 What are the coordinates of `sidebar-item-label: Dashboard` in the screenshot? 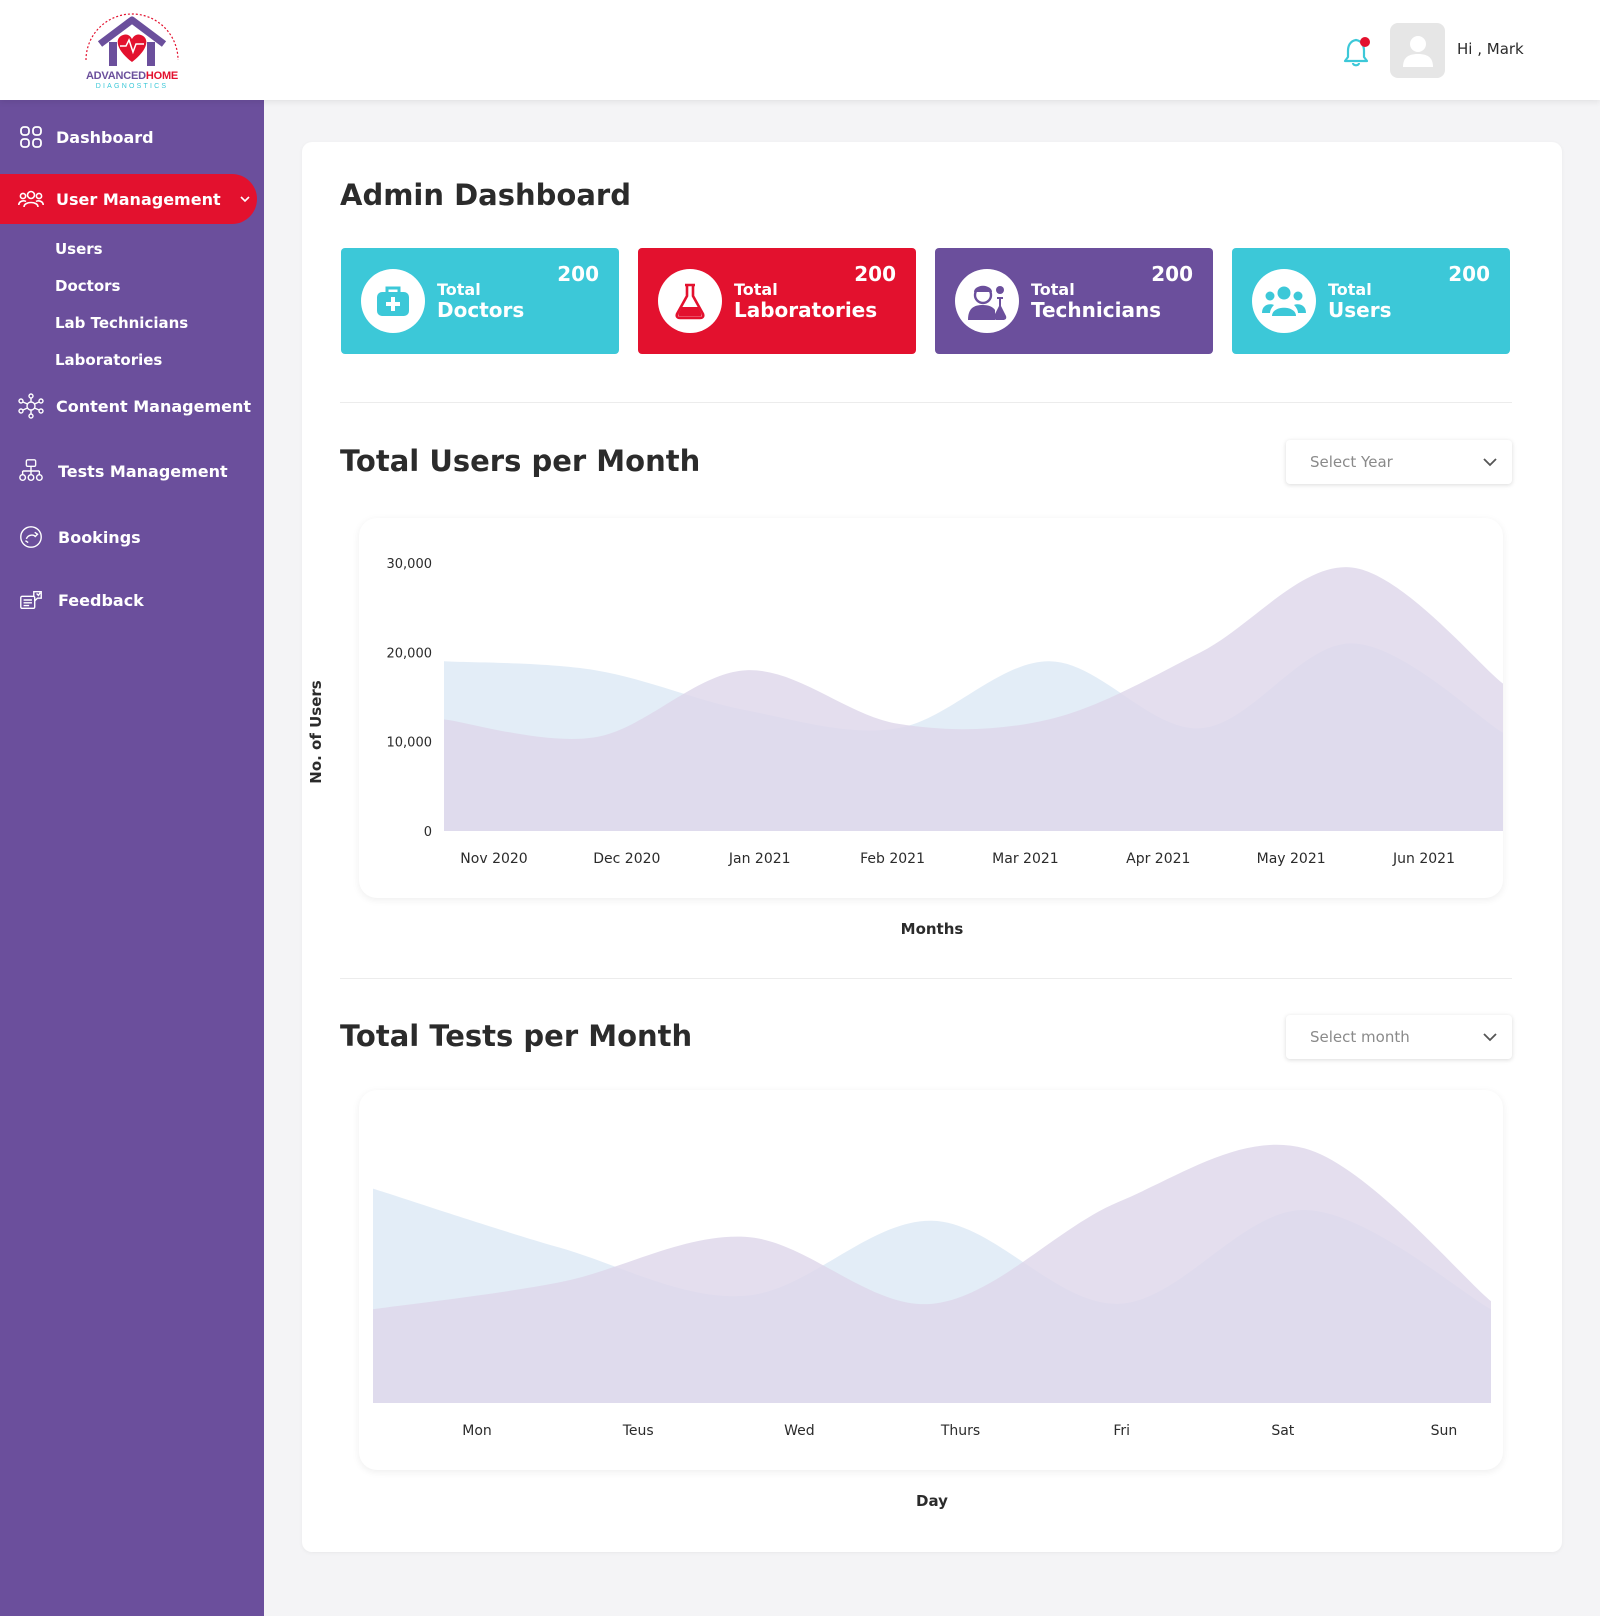 It's located at (105, 137).